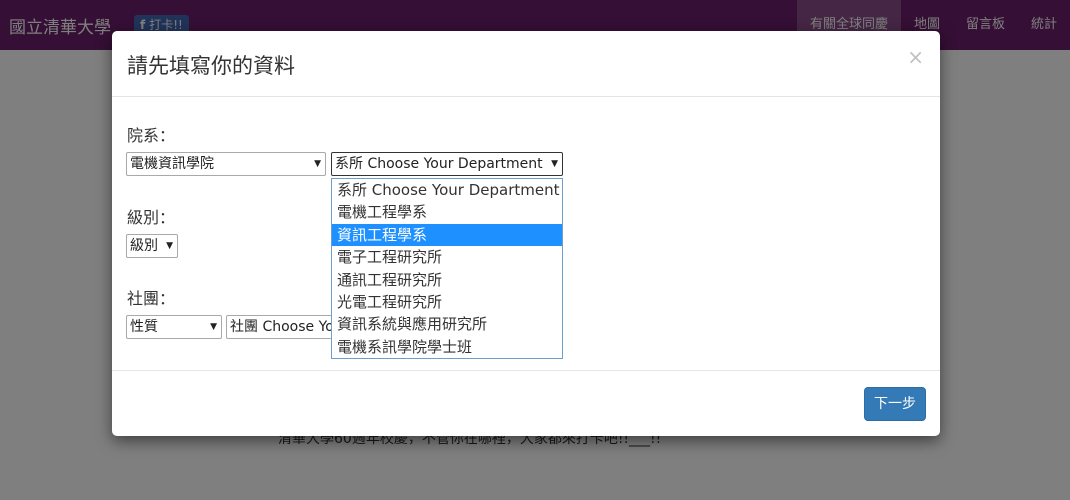 The width and height of the screenshot is (1070, 500). Describe the element at coordinates (172, 164) in the screenshot. I see `college-select-value: 電機資訊學院` at that location.